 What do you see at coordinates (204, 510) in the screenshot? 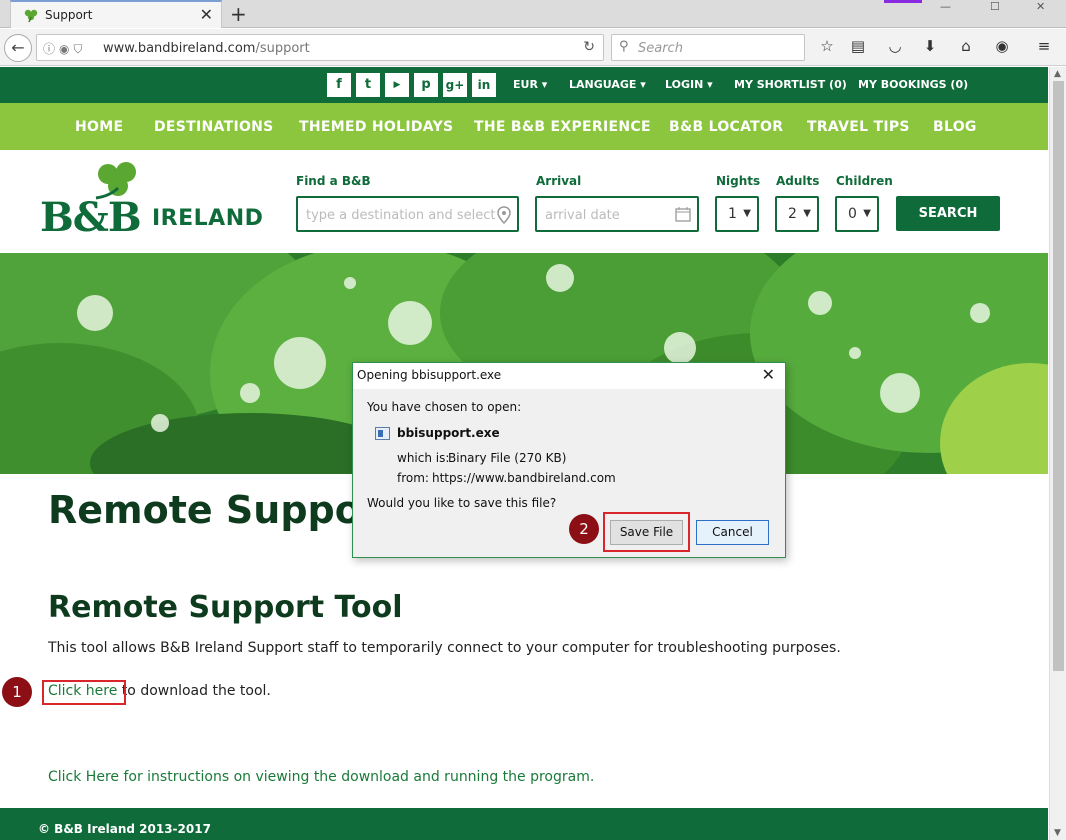
I see `page-title: Remote Suppo` at bounding box center [204, 510].